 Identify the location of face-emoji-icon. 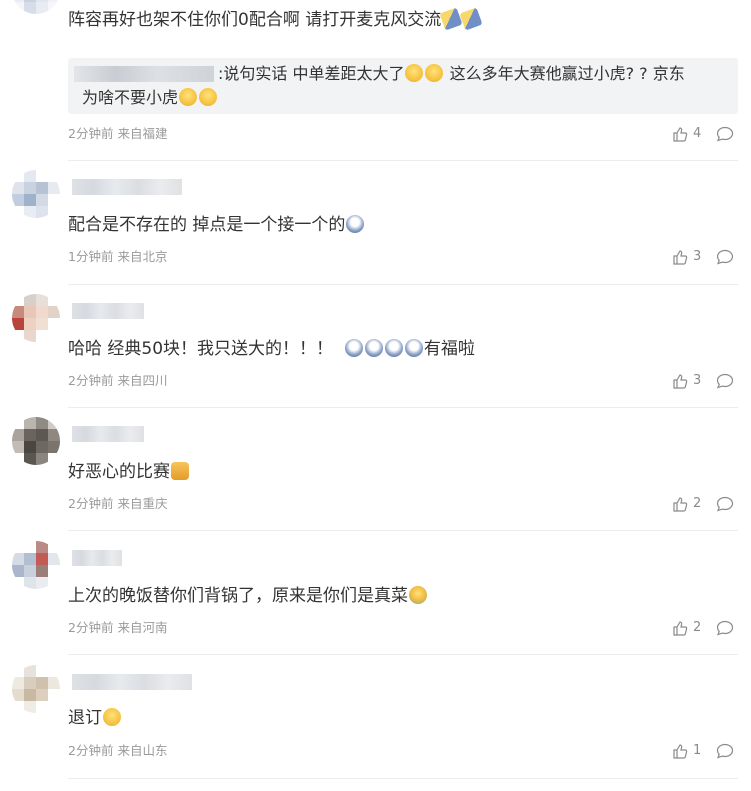
(355, 224).